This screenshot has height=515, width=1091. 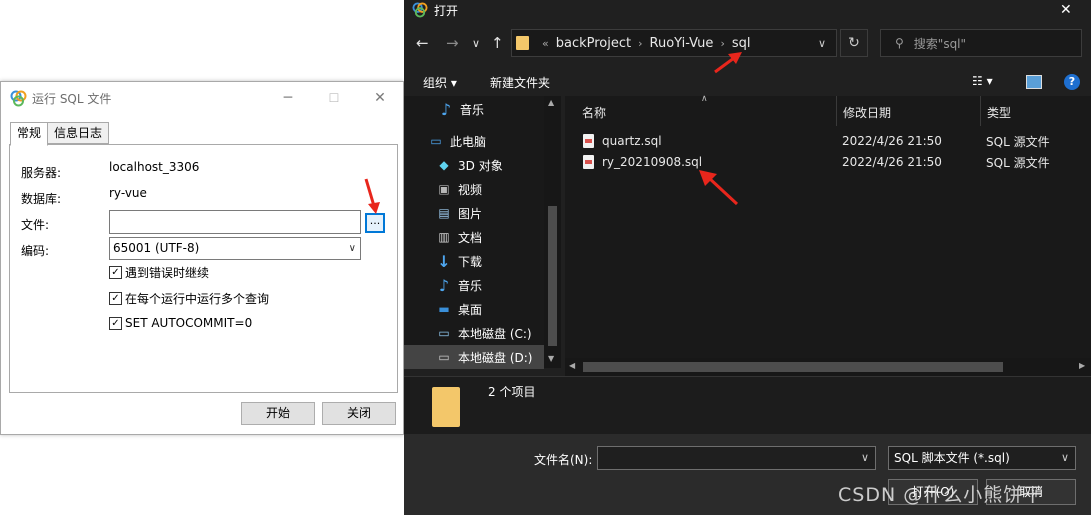 I want to click on dialog-tabs: 常规 信息日志, so click(x=60, y=134).